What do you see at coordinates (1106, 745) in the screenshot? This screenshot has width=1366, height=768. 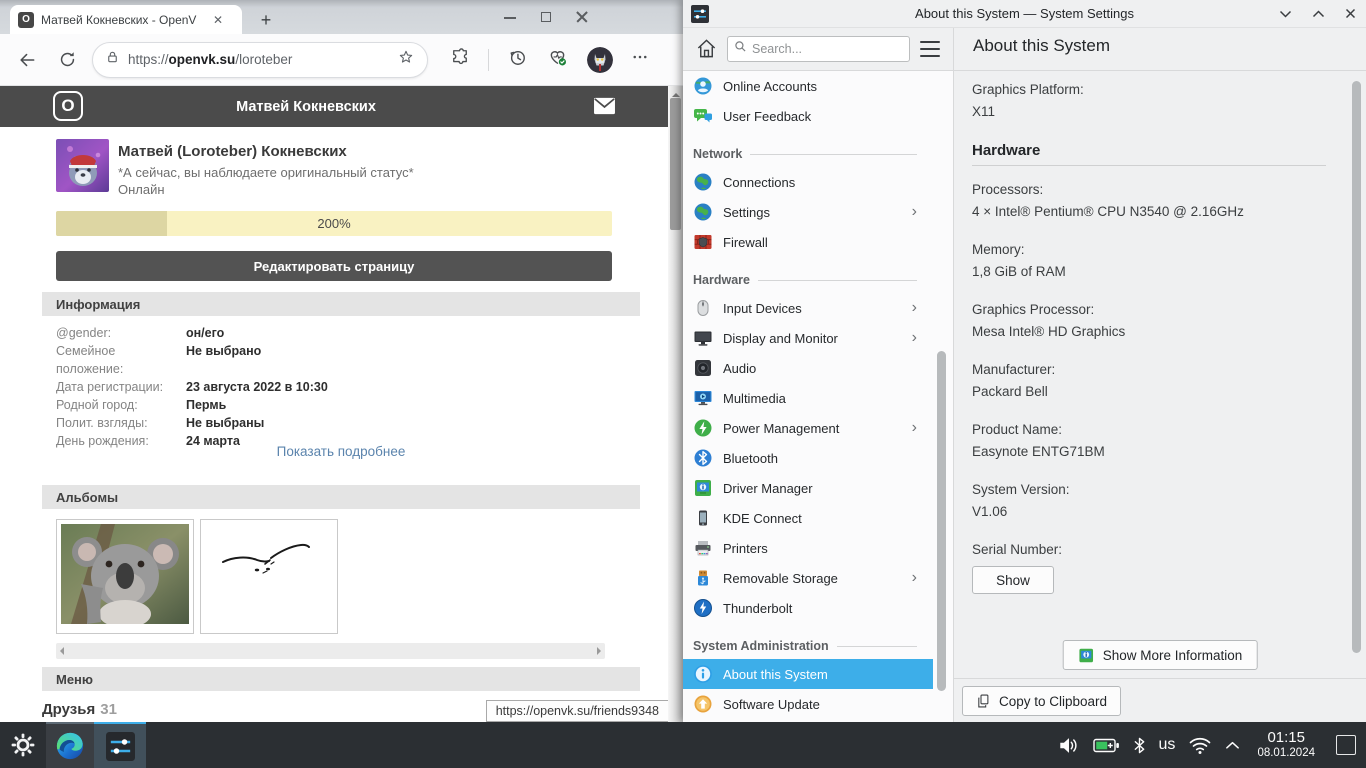 I see `battery-icon` at bounding box center [1106, 745].